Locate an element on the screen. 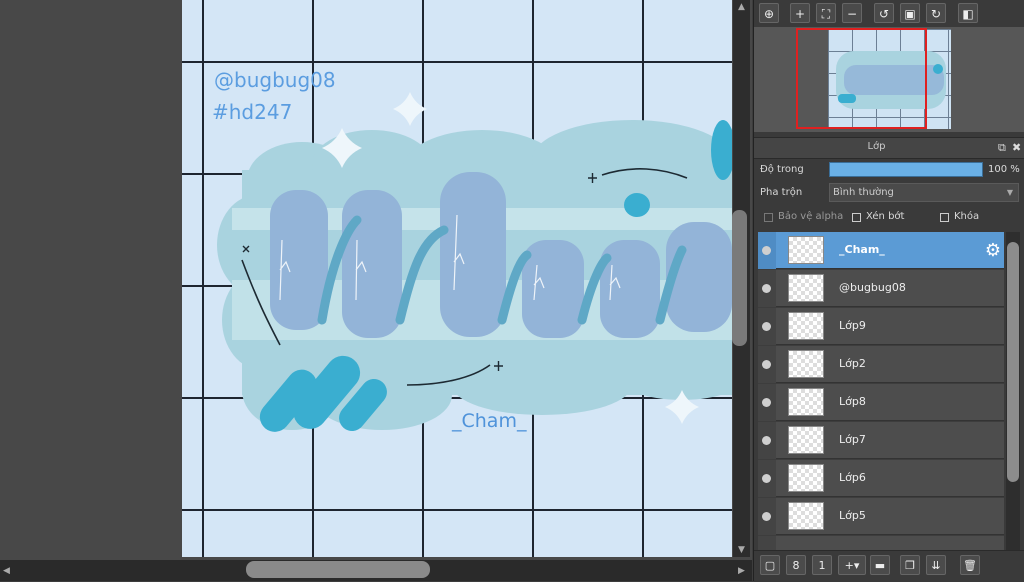  scroll-down-arrow-icon: ▼ is located at coordinates (741, 550).